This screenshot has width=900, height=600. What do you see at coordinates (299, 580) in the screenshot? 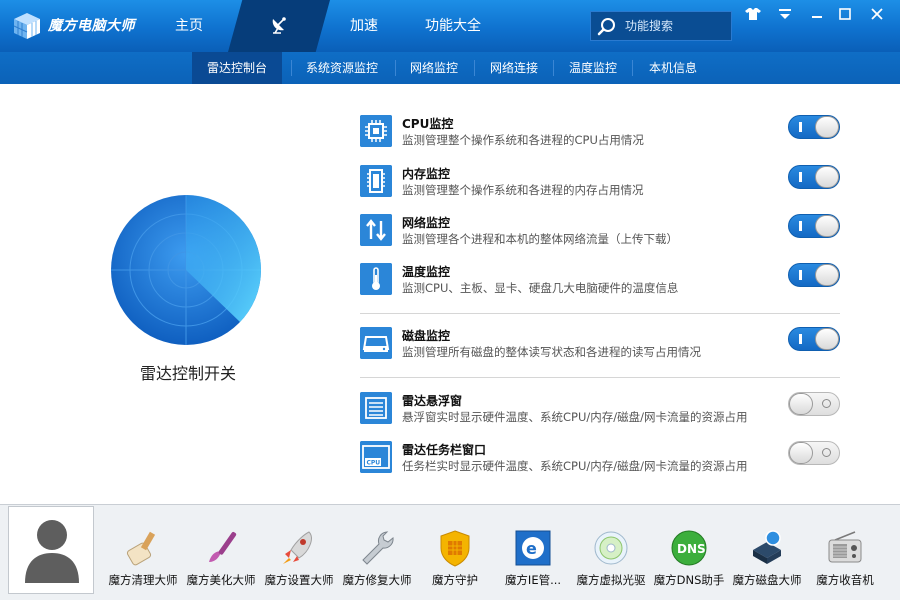
I see `tool-label: 魔方设置大师` at bounding box center [299, 580].